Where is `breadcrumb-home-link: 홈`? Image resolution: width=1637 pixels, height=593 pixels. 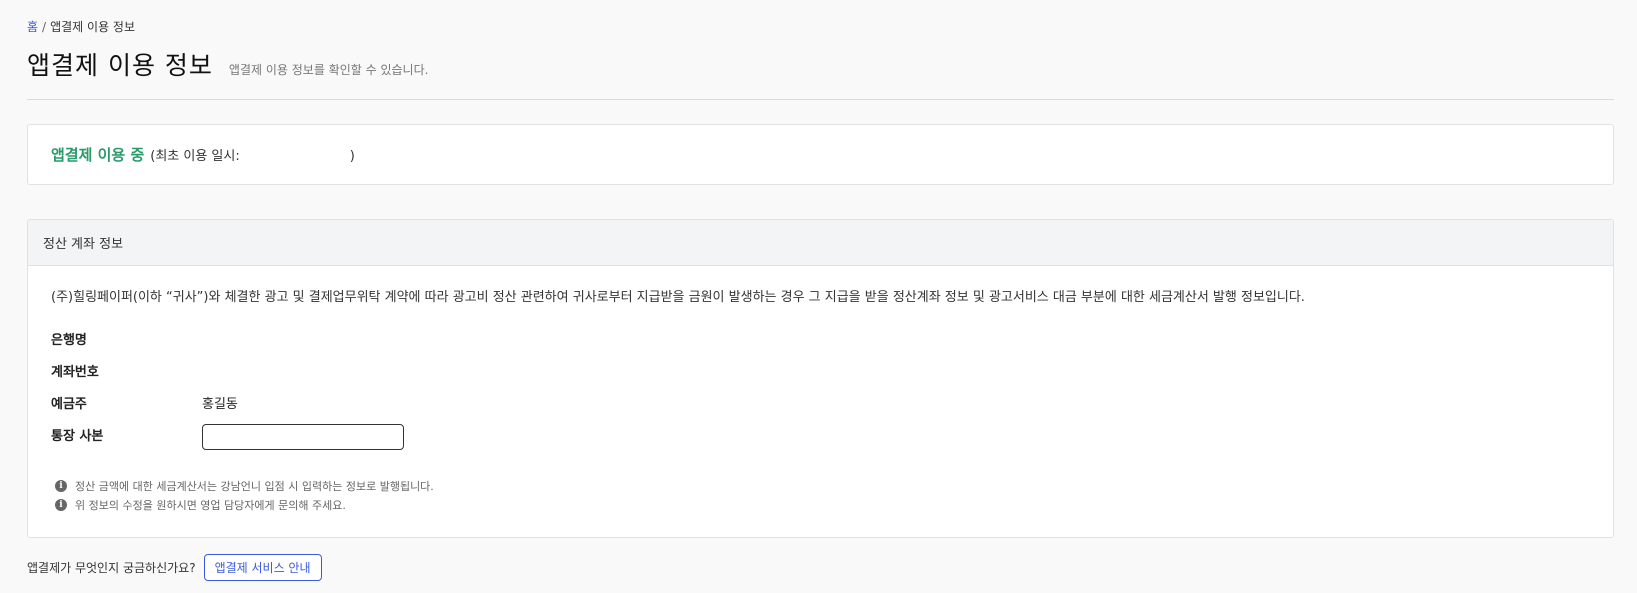
breadcrumb-home-link: 홈 is located at coordinates (32, 27).